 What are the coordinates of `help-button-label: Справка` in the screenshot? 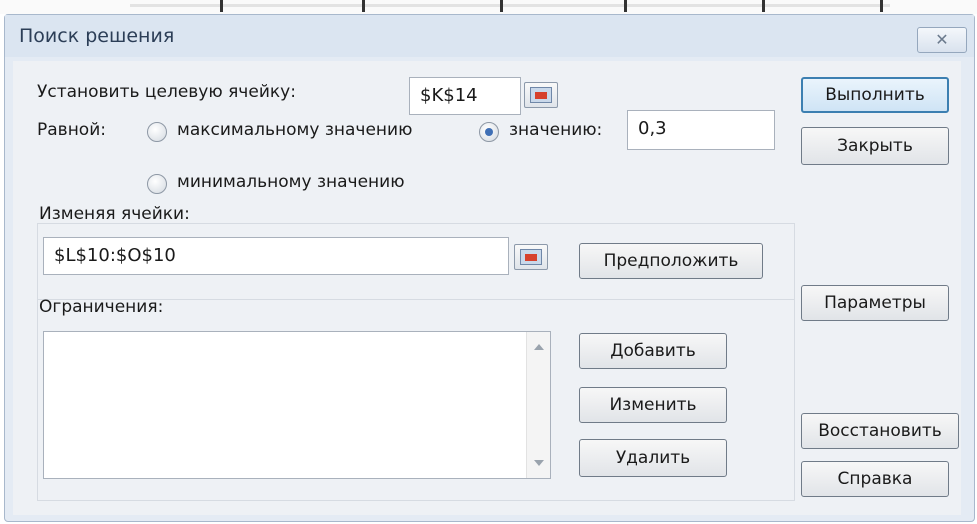 It's located at (875, 479).